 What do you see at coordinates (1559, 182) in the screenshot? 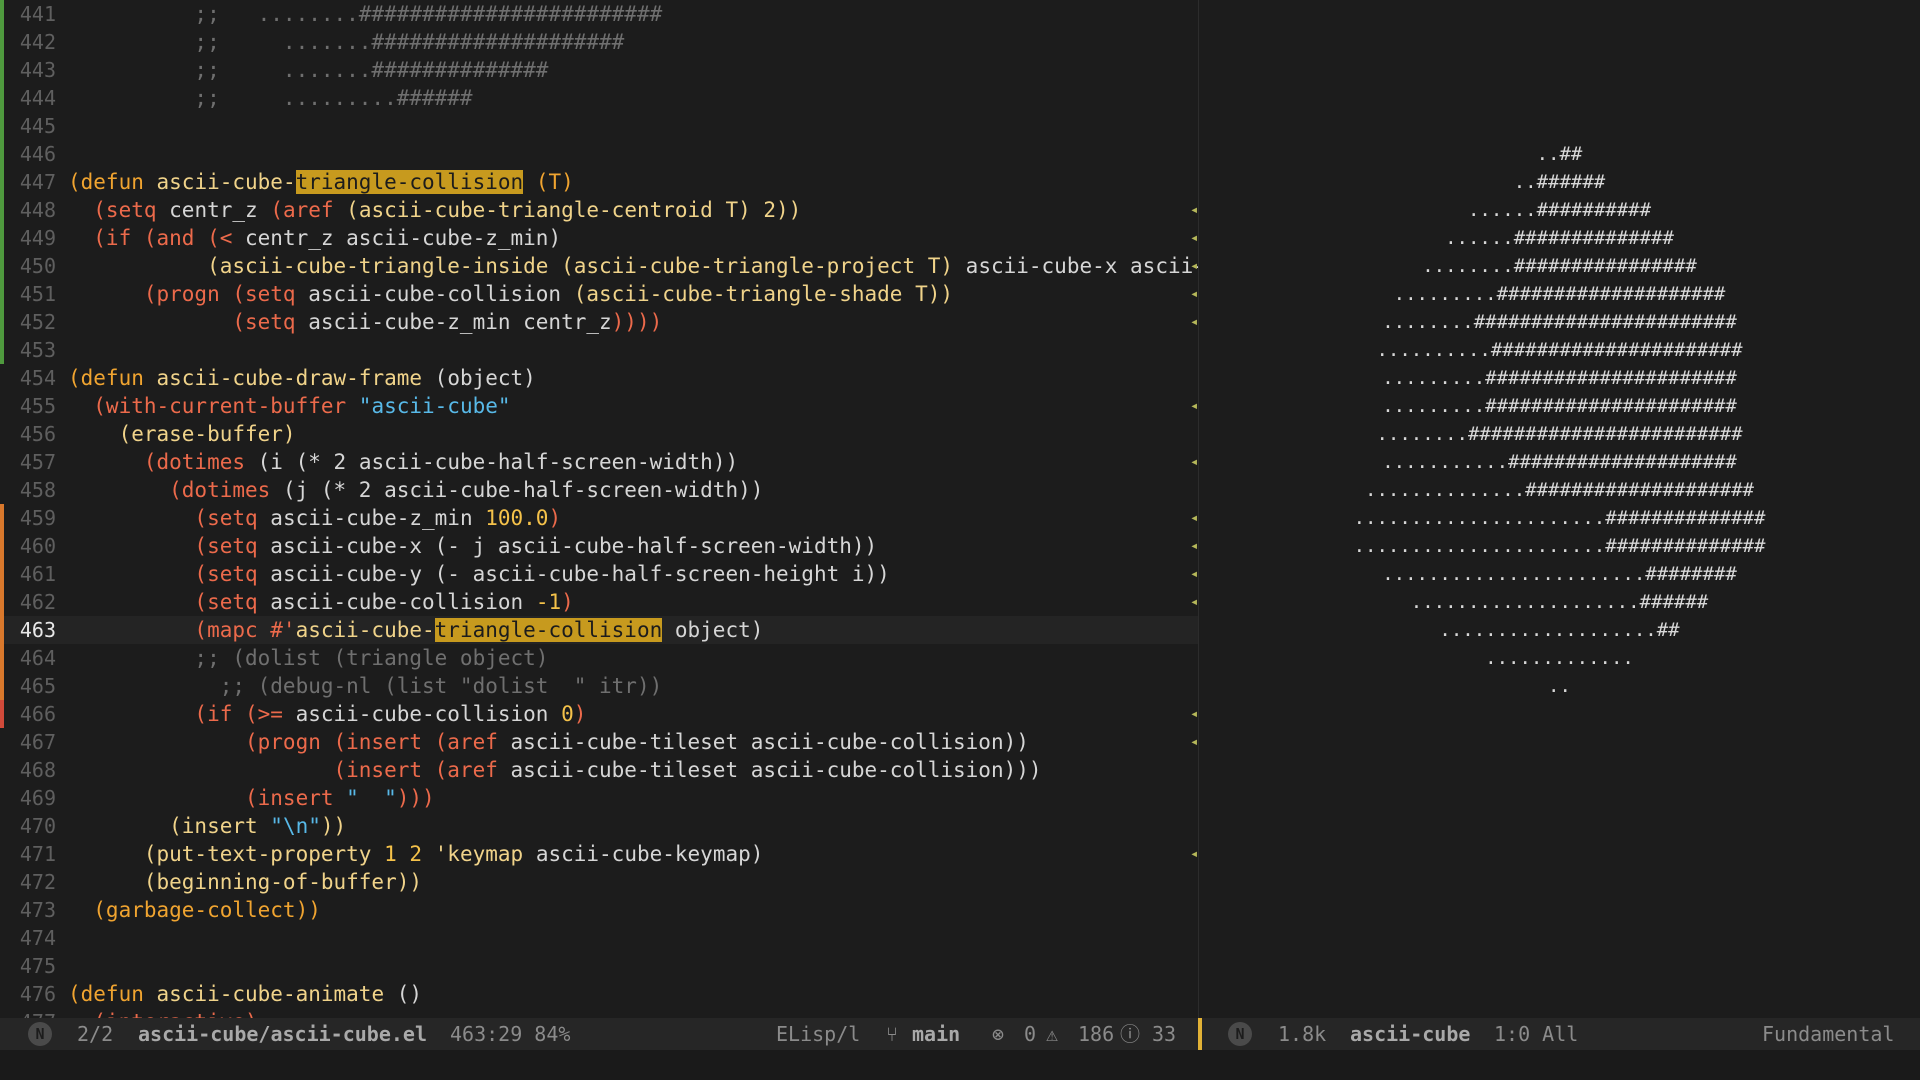
I see `ascii-art-line: ..######` at bounding box center [1559, 182].